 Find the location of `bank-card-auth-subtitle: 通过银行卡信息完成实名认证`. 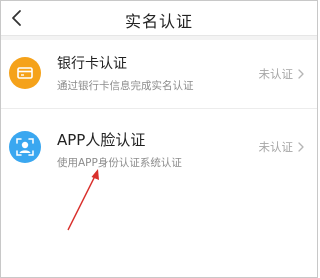

bank-card-auth-subtitle: 通过银行卡信息完成实名认证 is located at coordinates (125, 86).